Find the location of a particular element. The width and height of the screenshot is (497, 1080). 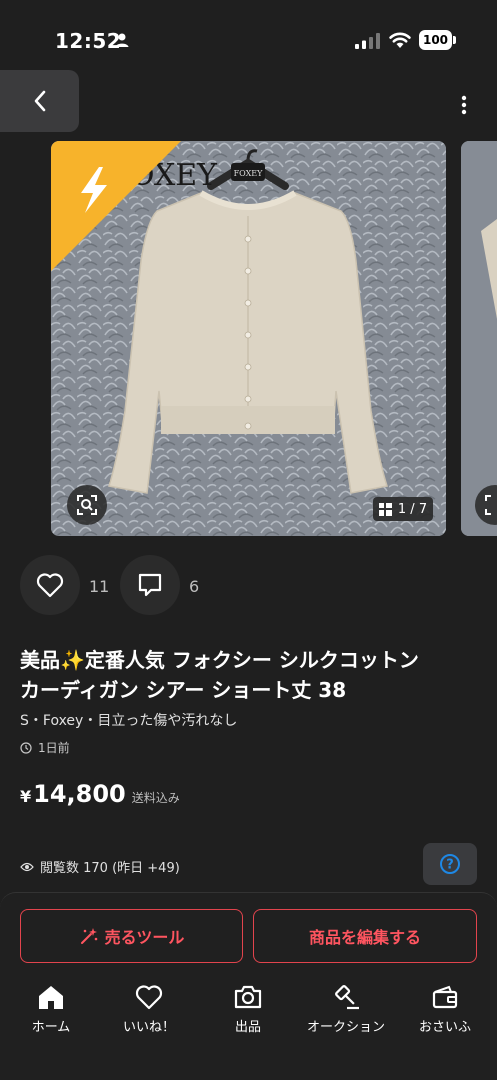

comment-icon is located at coordinates (150, 585).